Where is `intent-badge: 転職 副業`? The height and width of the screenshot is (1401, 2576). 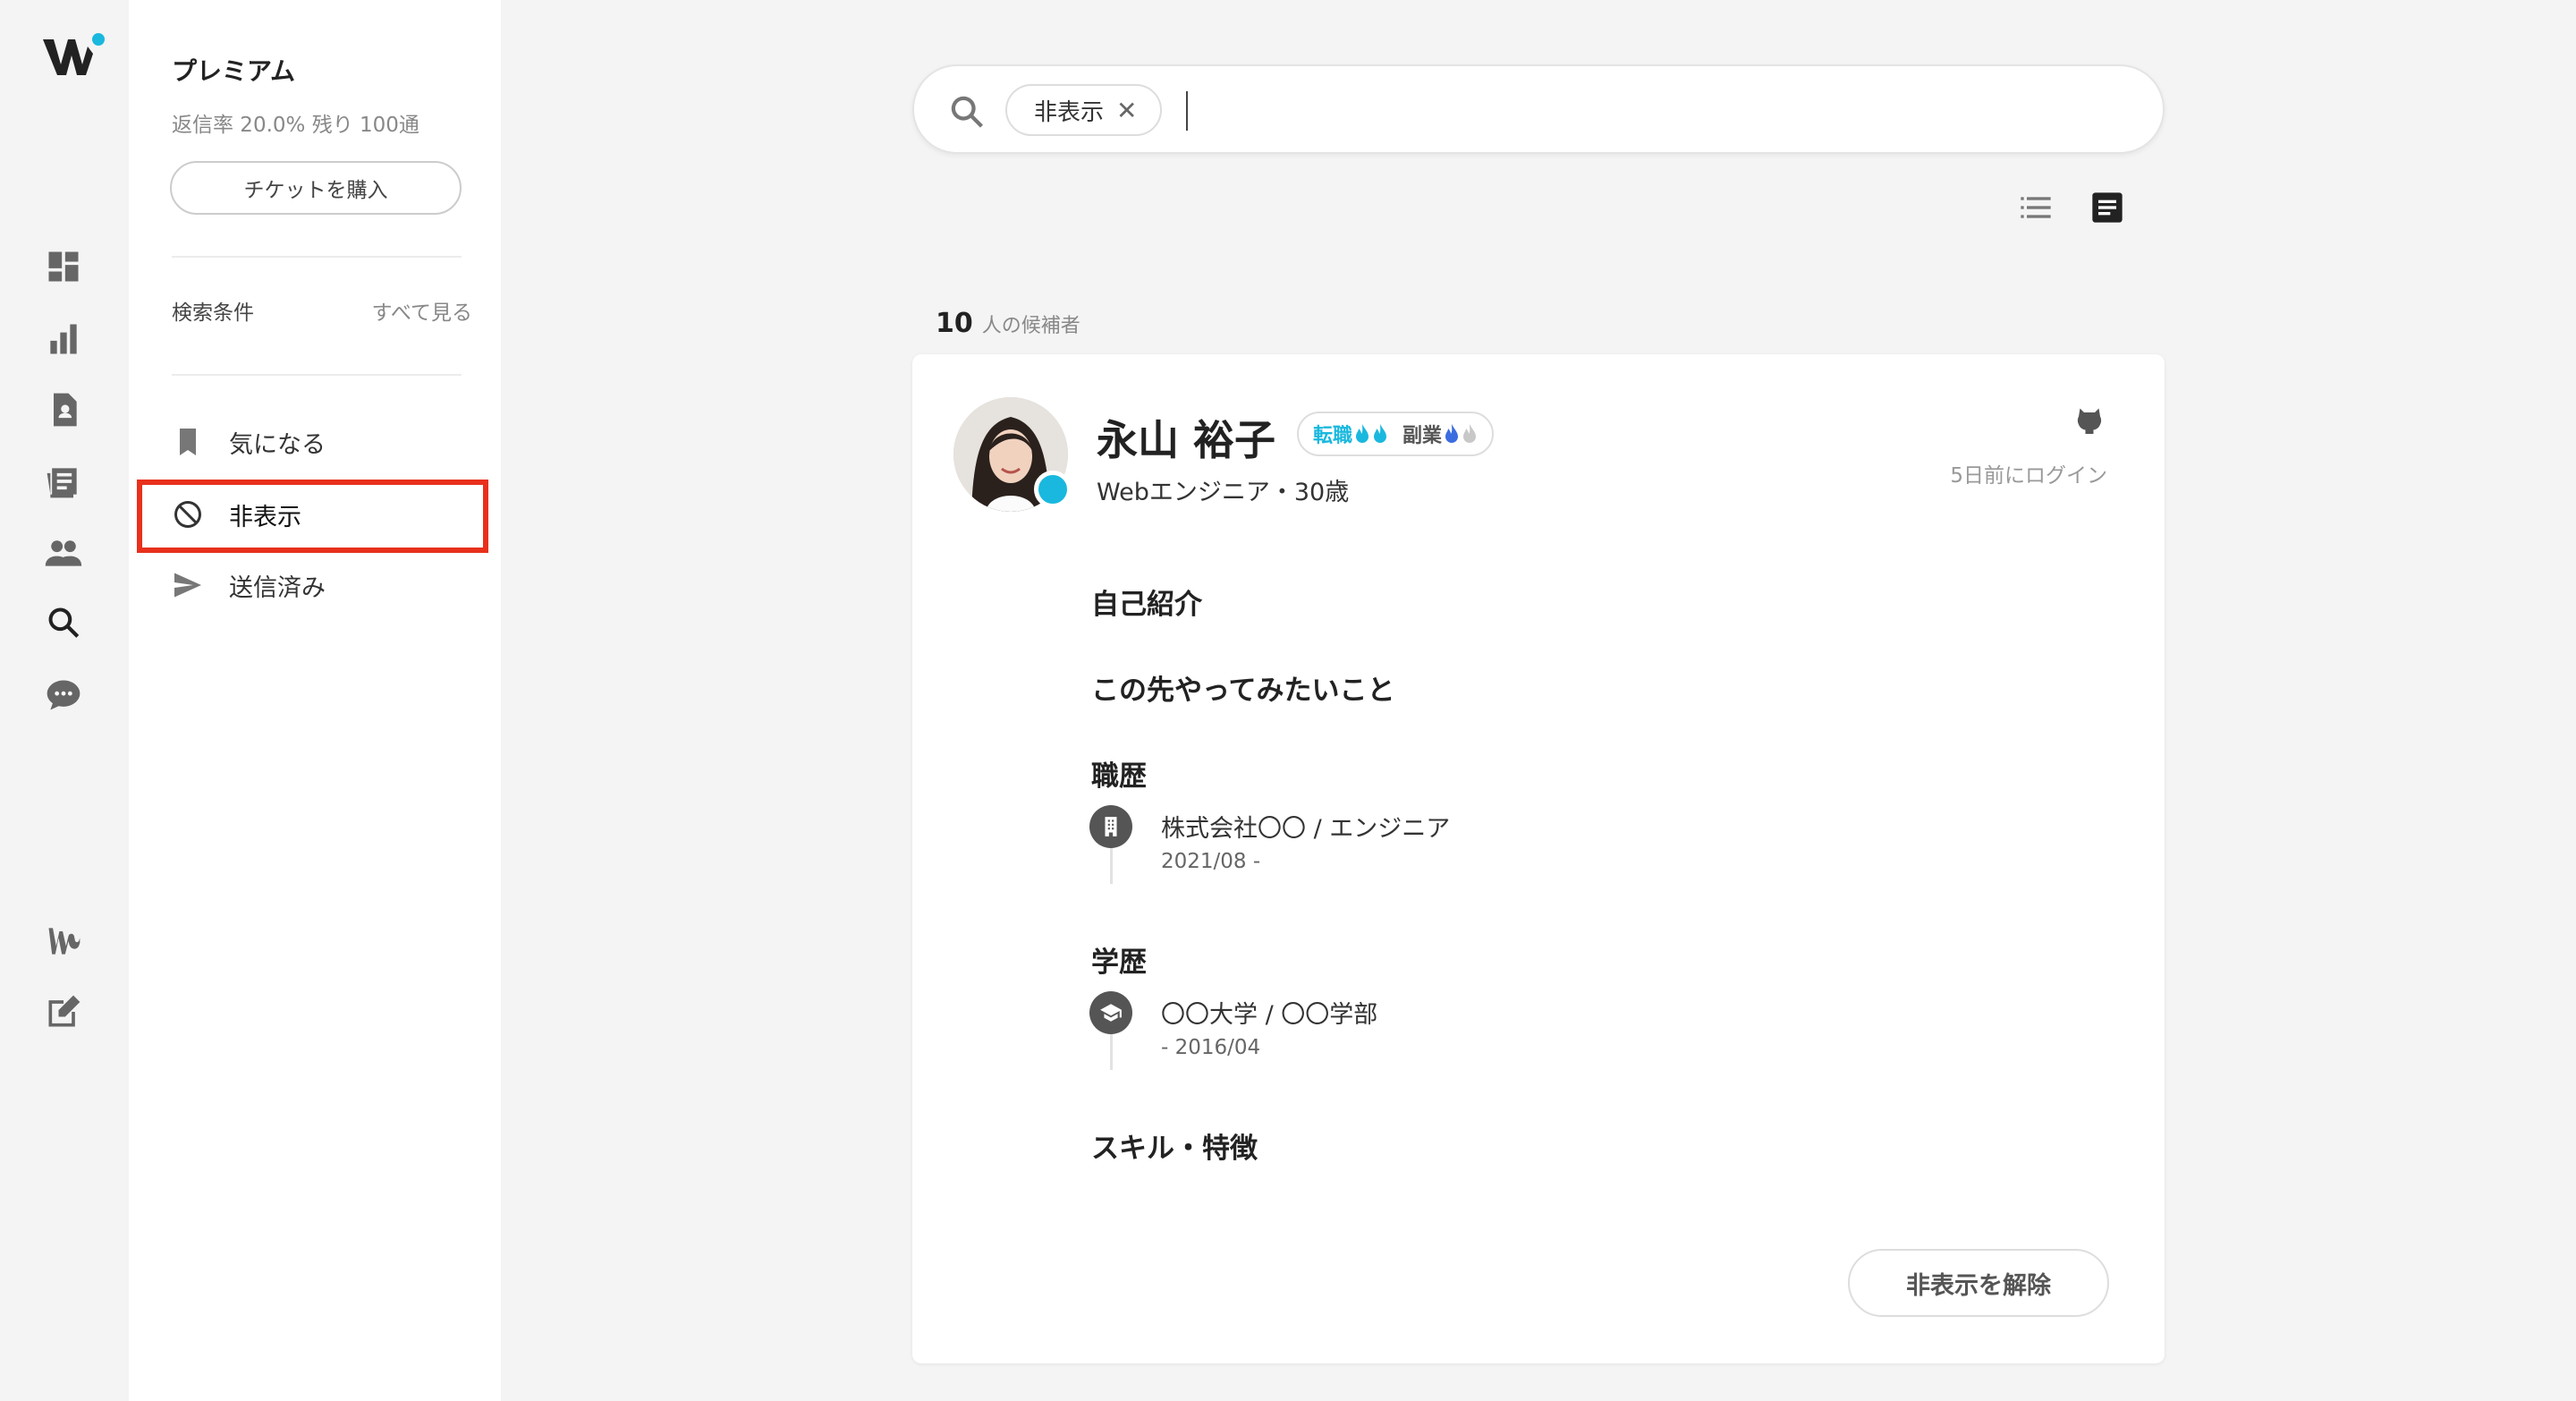 intent-badge: 転職 副業 is located at coordinates (1396, 434).